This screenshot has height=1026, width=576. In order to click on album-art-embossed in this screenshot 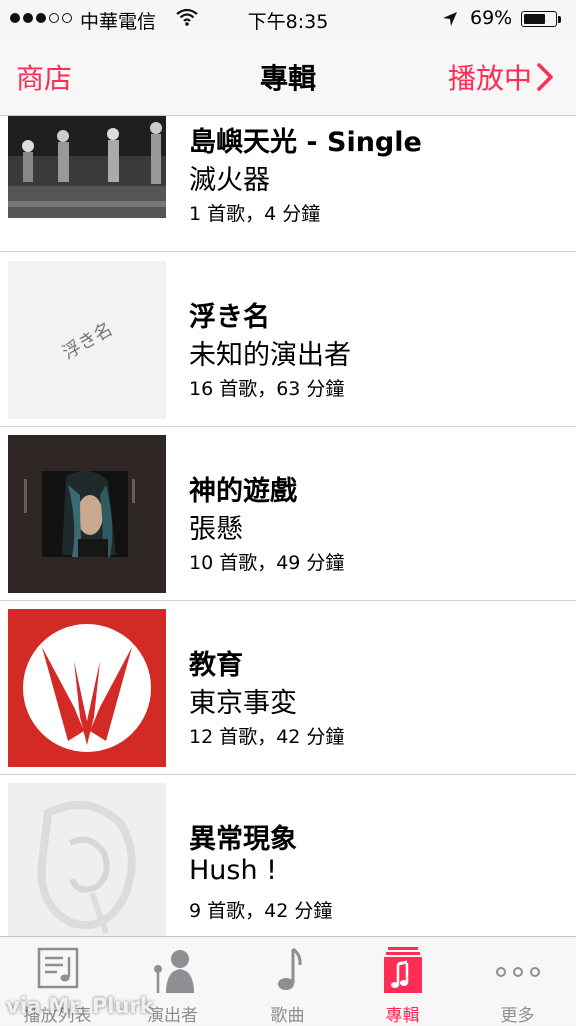, I will do `click(87, 859)`.